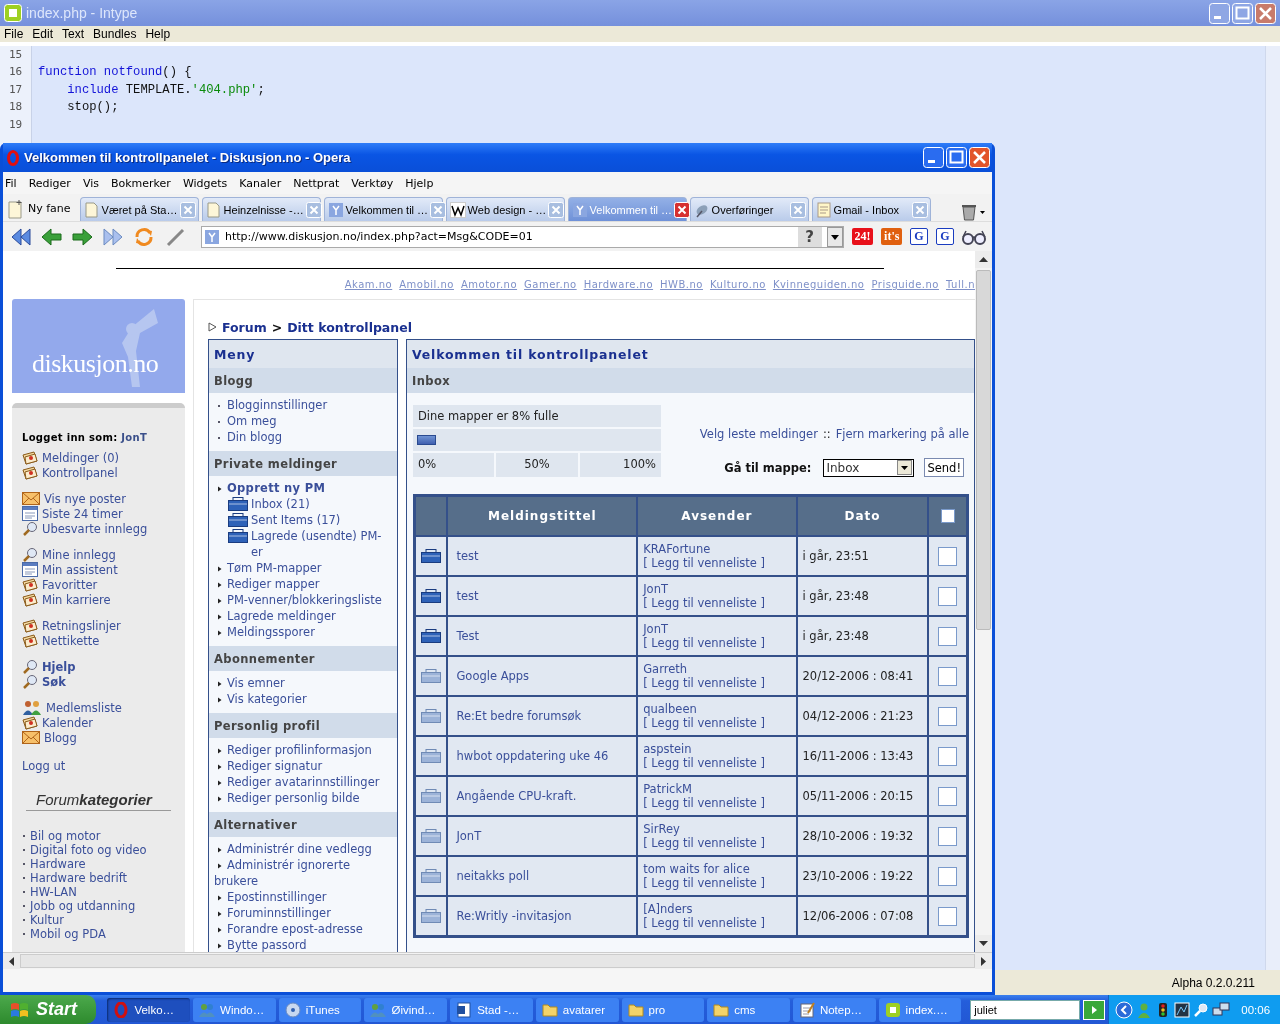 This screenshot has width=1280, height=1024. I want to click on sidebar-link: Kontrollpanel, so click(103, 472).